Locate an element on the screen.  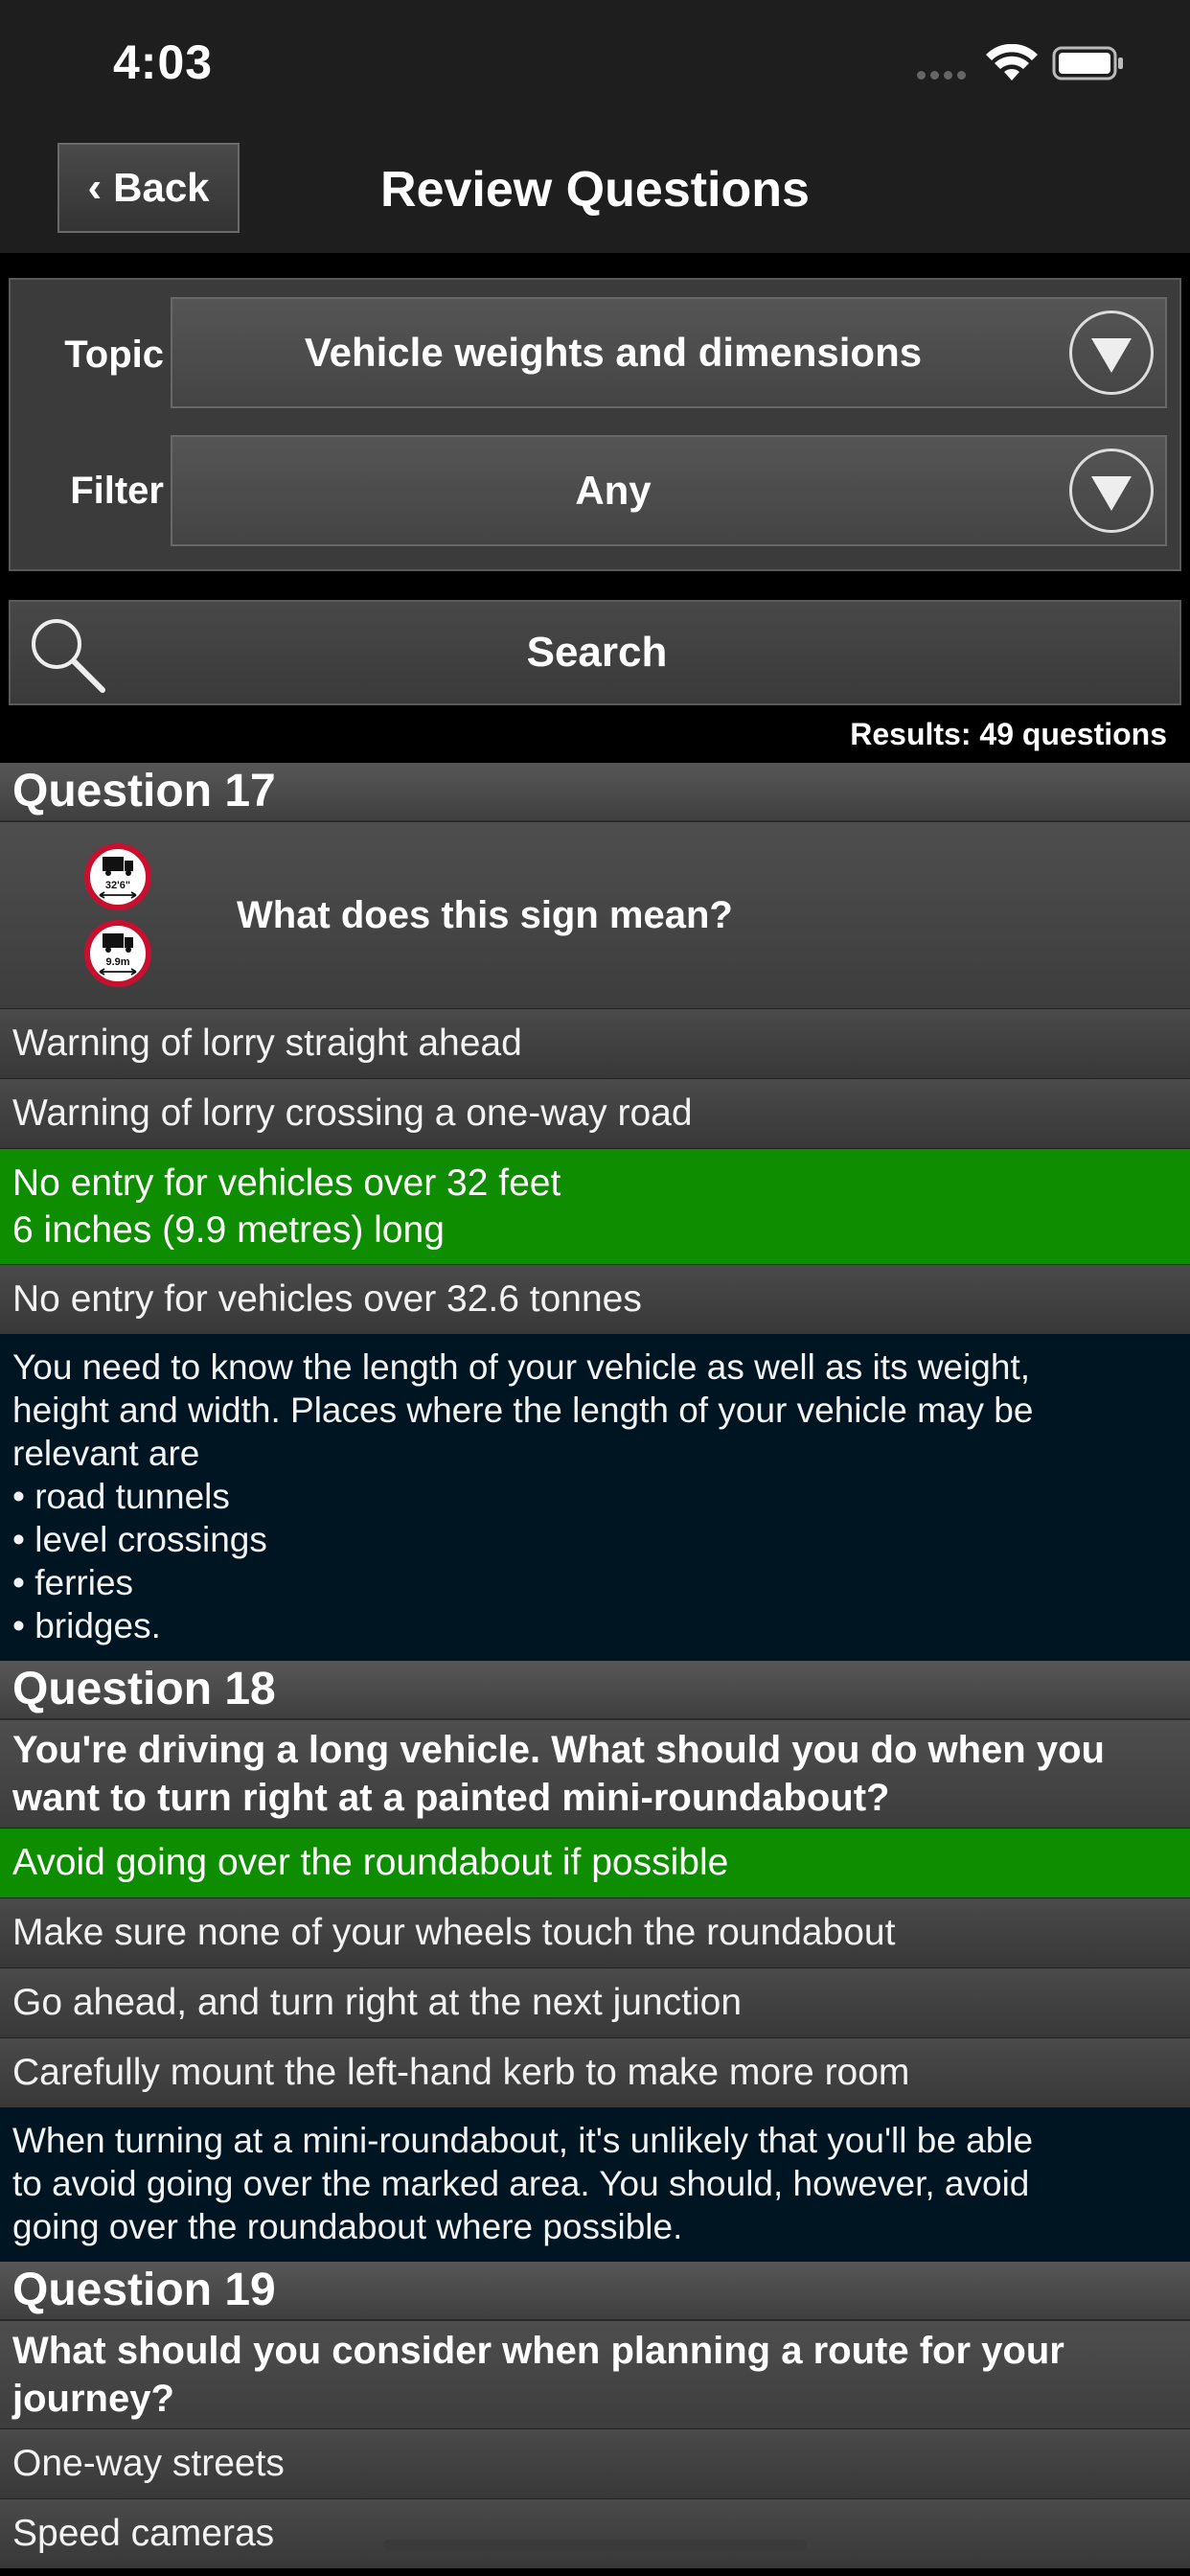
search-label: Search is located at coordinates (597, 652).